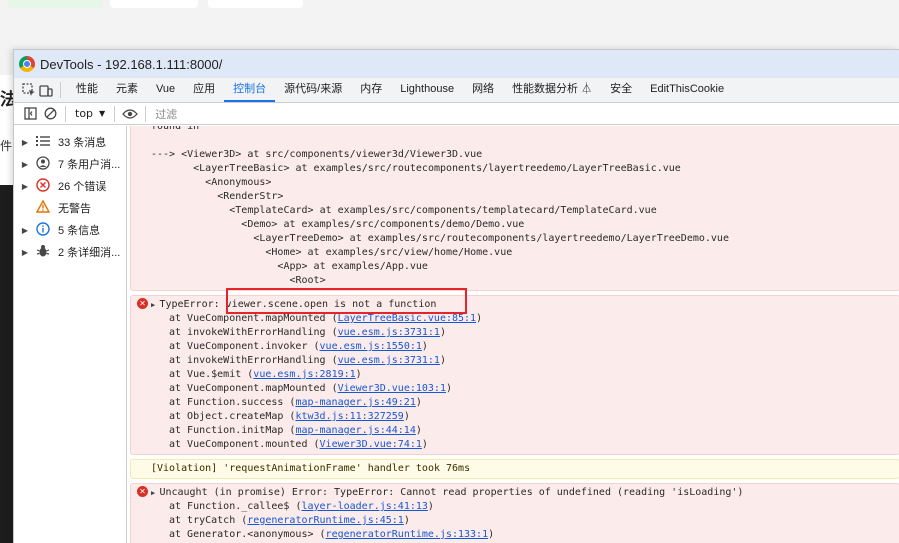 This screenshot has height=543, width=899. I want to click on tab-2: Vue, so click(165, 90).